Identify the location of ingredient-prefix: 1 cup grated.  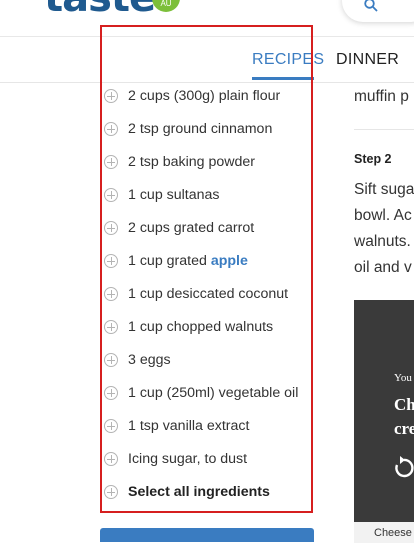
(169, 261).